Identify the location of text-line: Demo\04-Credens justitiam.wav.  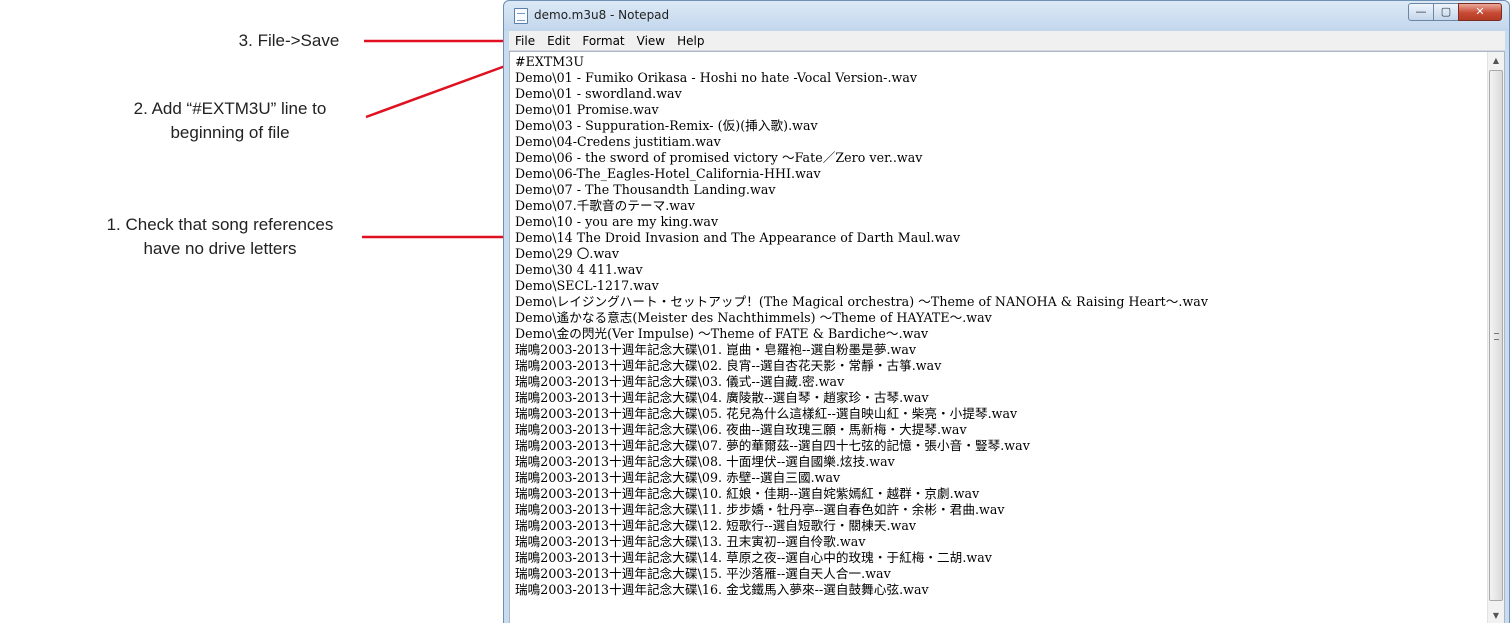
(1000, 142).